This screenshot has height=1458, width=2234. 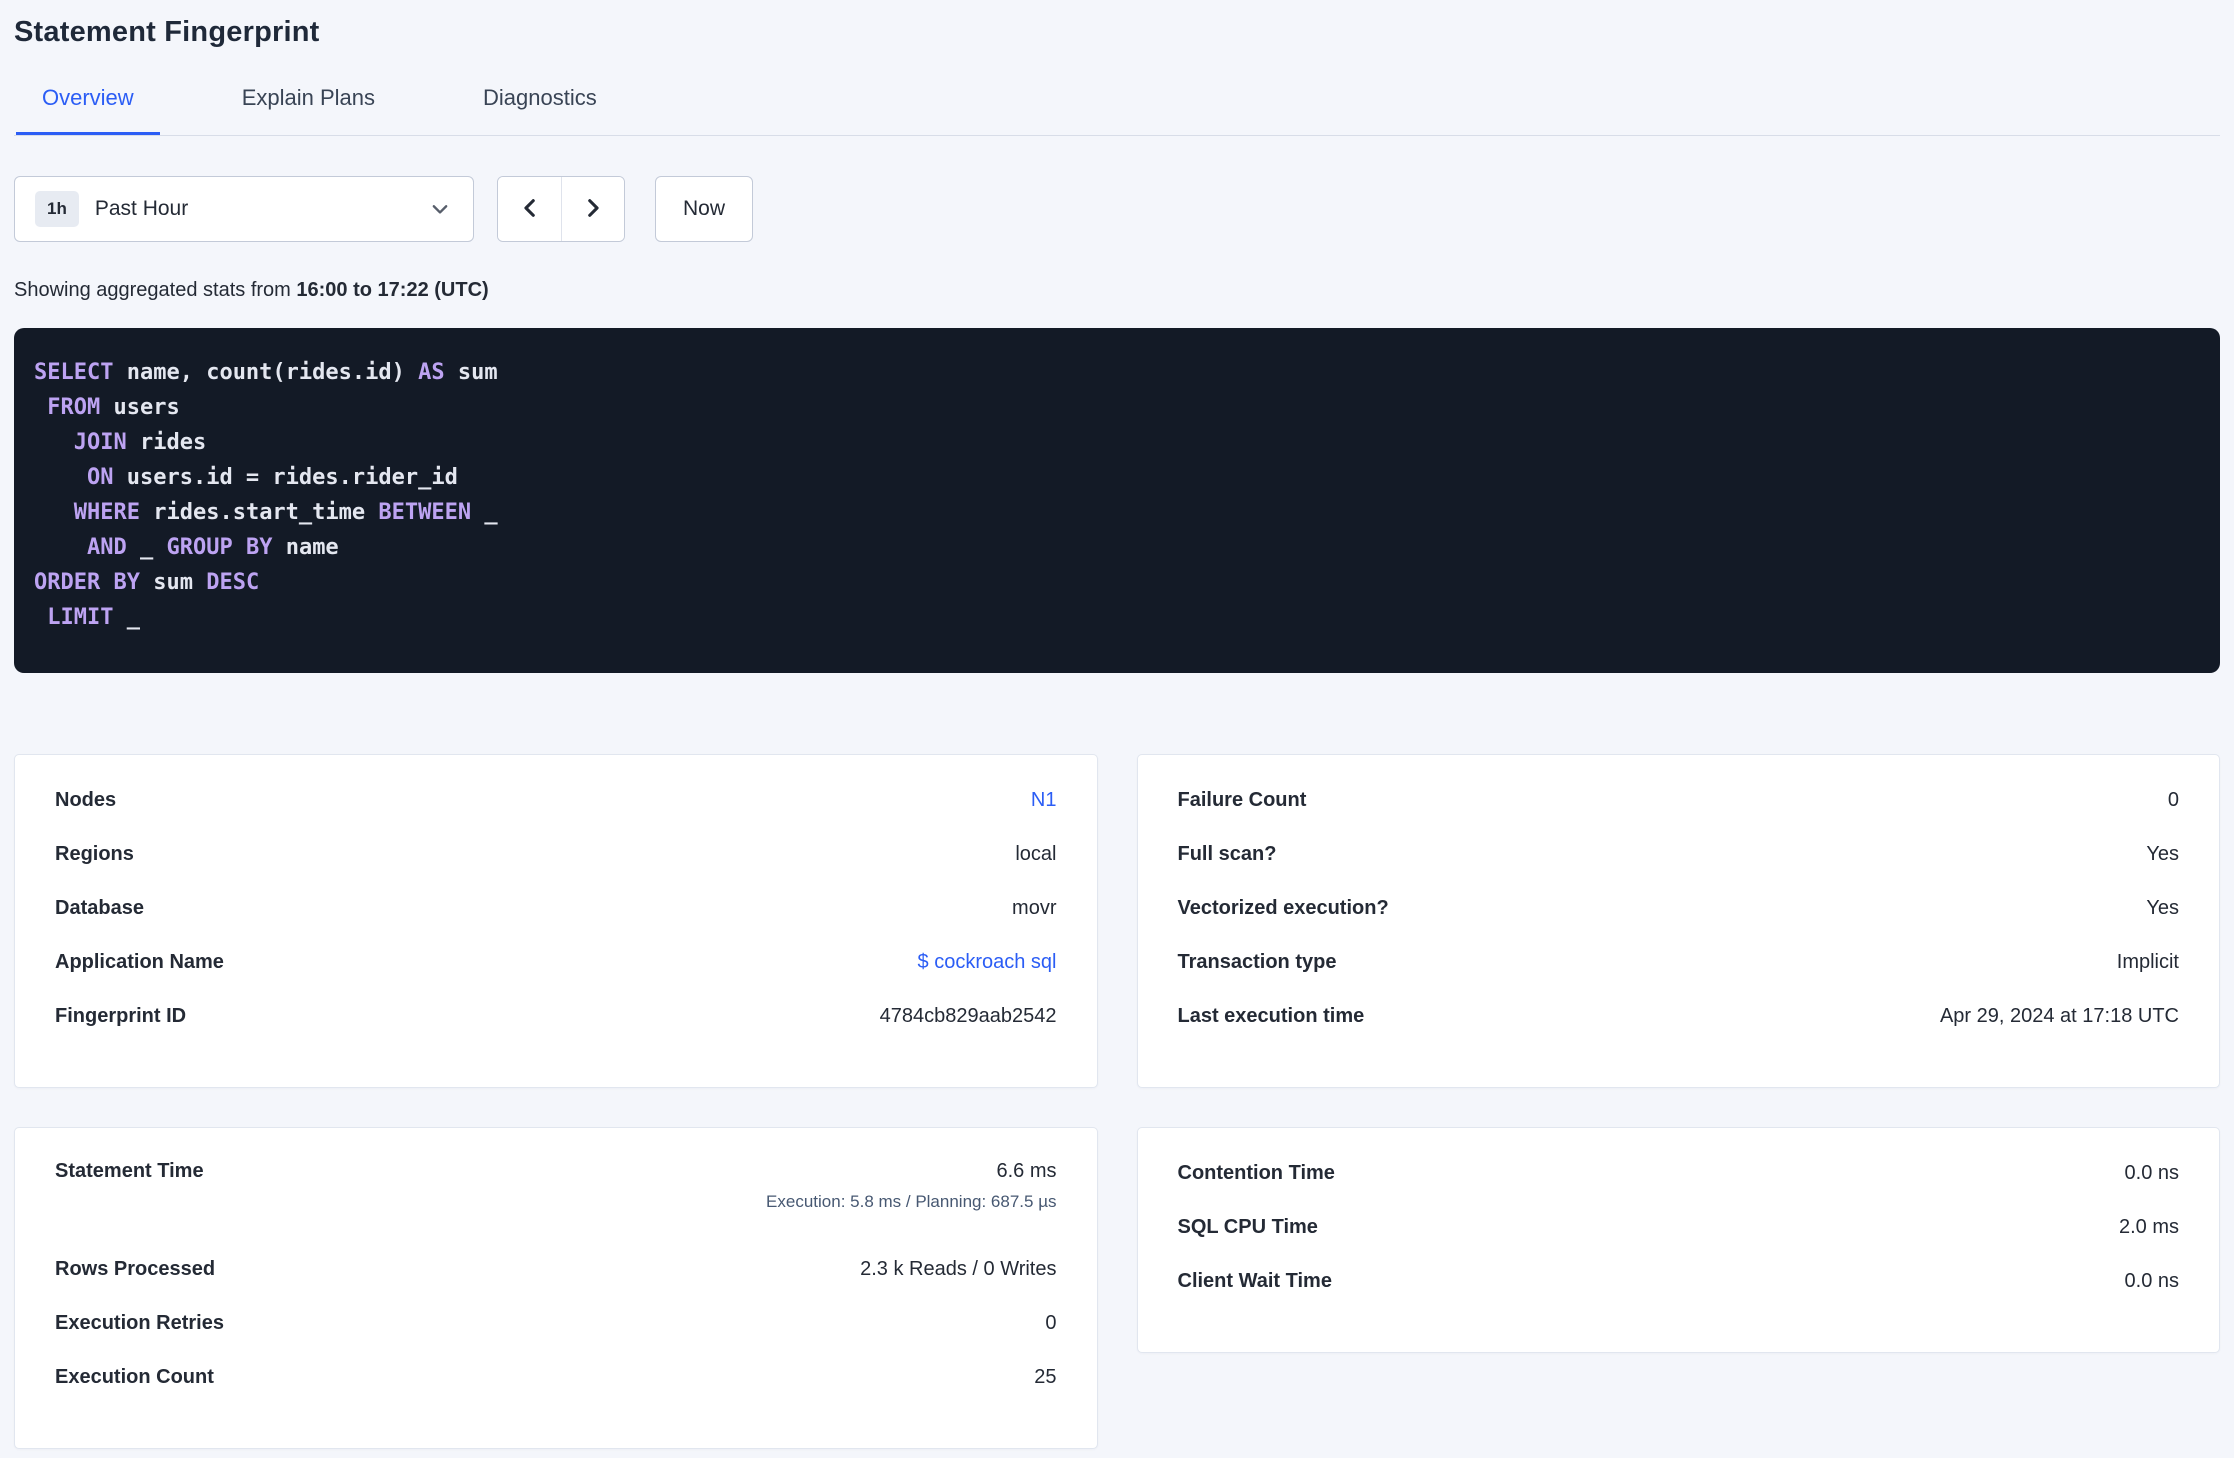 I want to click on failure-count-value: 0, so click(x=2173, y=799).